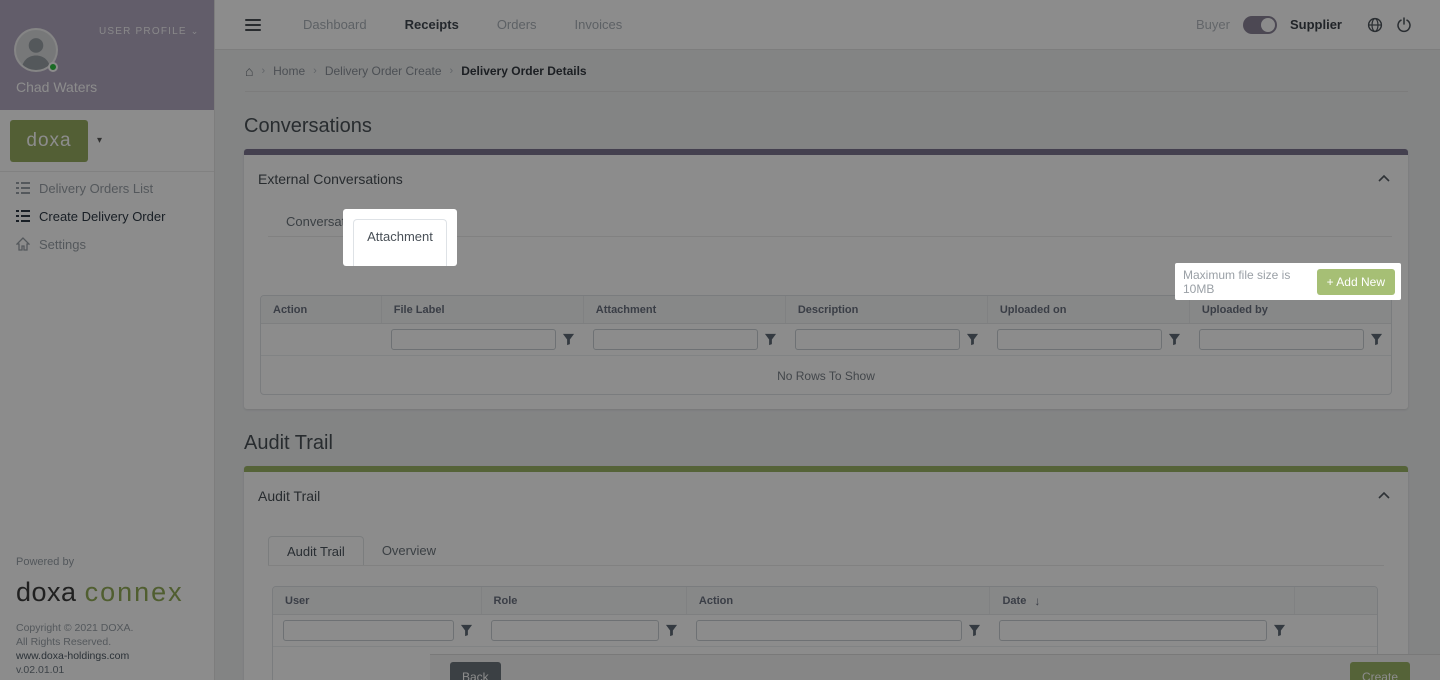 The height and width of the screenshot is (680, 1440). I want to click on tab-attachment: Attachment, so click(400, 242).